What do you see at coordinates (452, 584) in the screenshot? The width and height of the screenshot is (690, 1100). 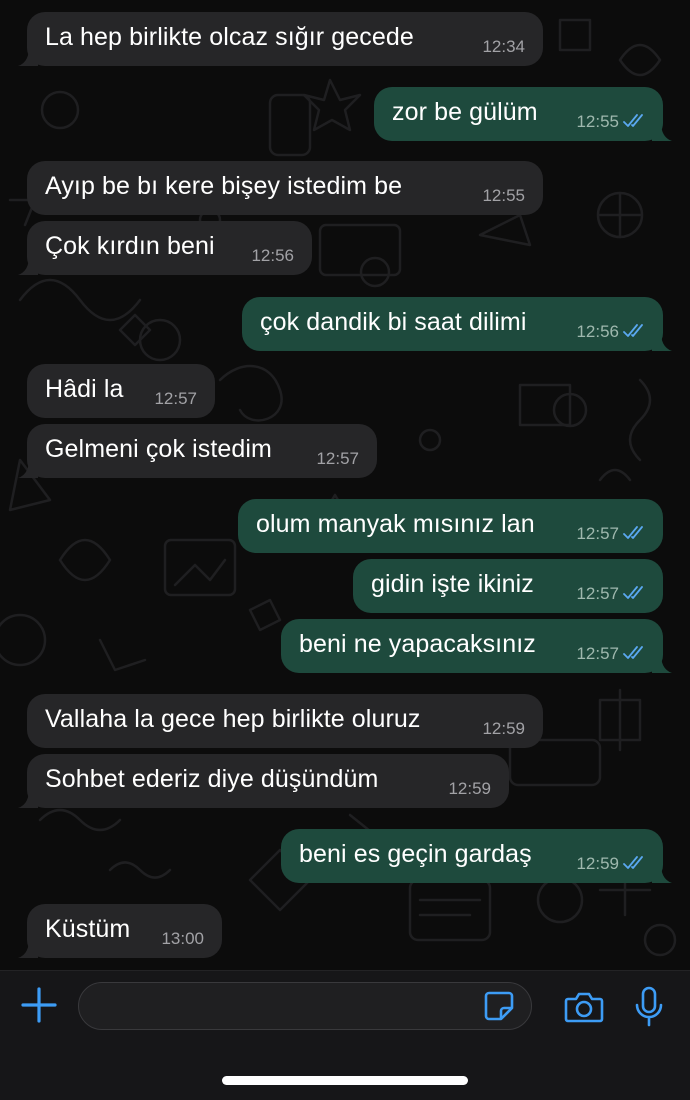 I see `message-text: gidin işte ikiniz` at bounding box center [452, 584].